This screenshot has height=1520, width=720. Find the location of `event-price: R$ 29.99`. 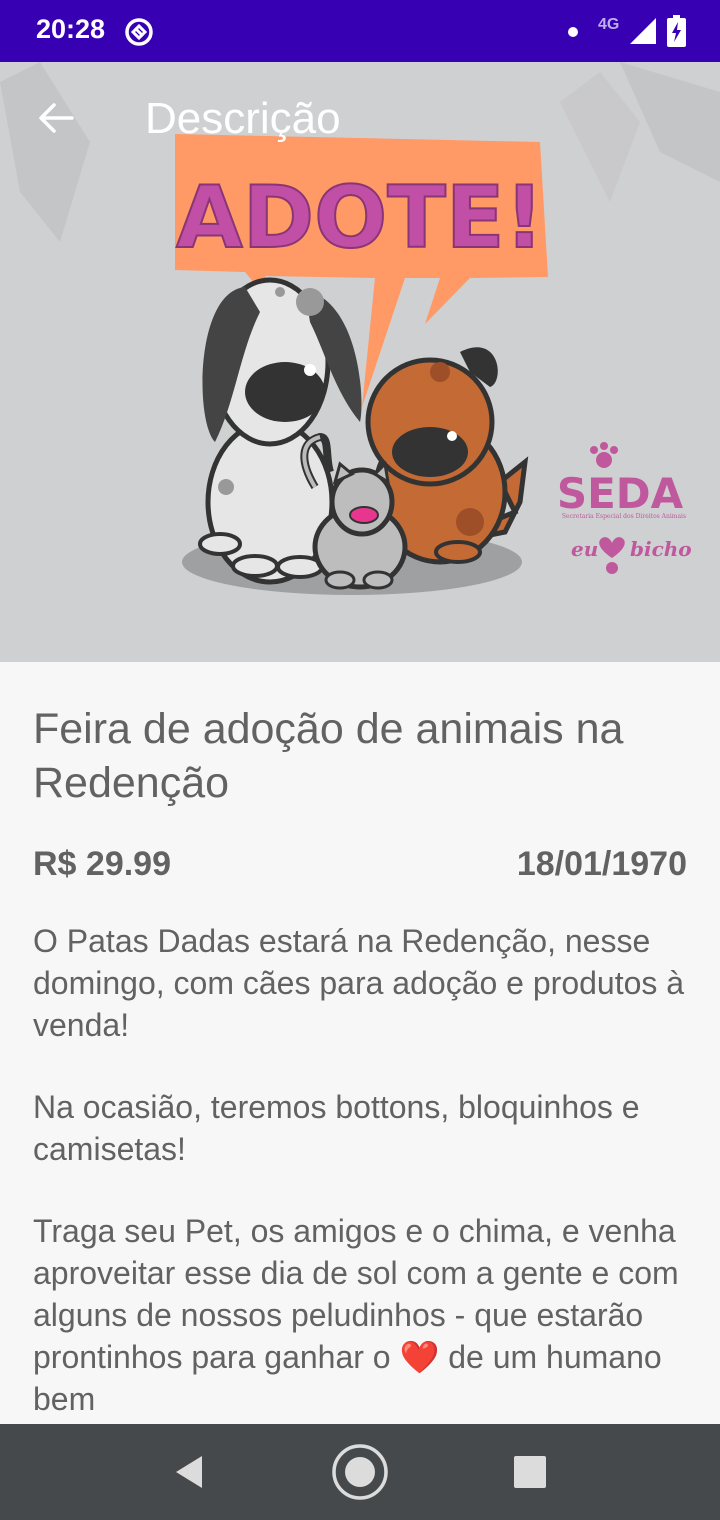

event-price: R$ 29.99 is located at coordinates (102, 864).